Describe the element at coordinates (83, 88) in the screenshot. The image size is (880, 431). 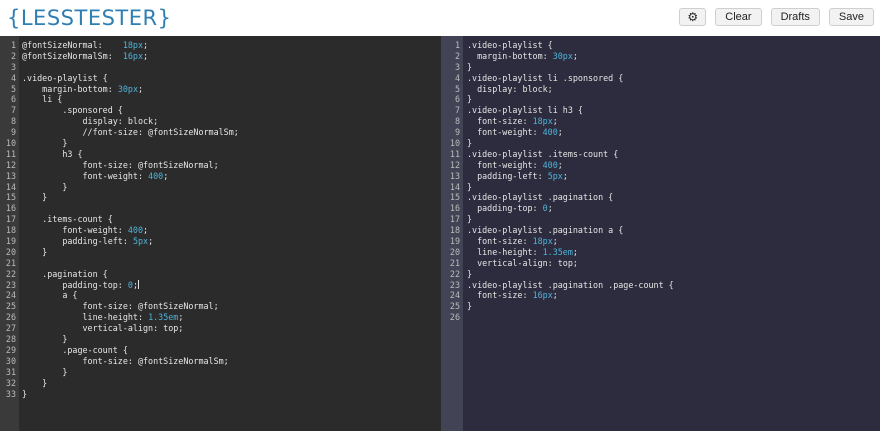
I see `code-text: margin-bottom: 30px;` at that location.